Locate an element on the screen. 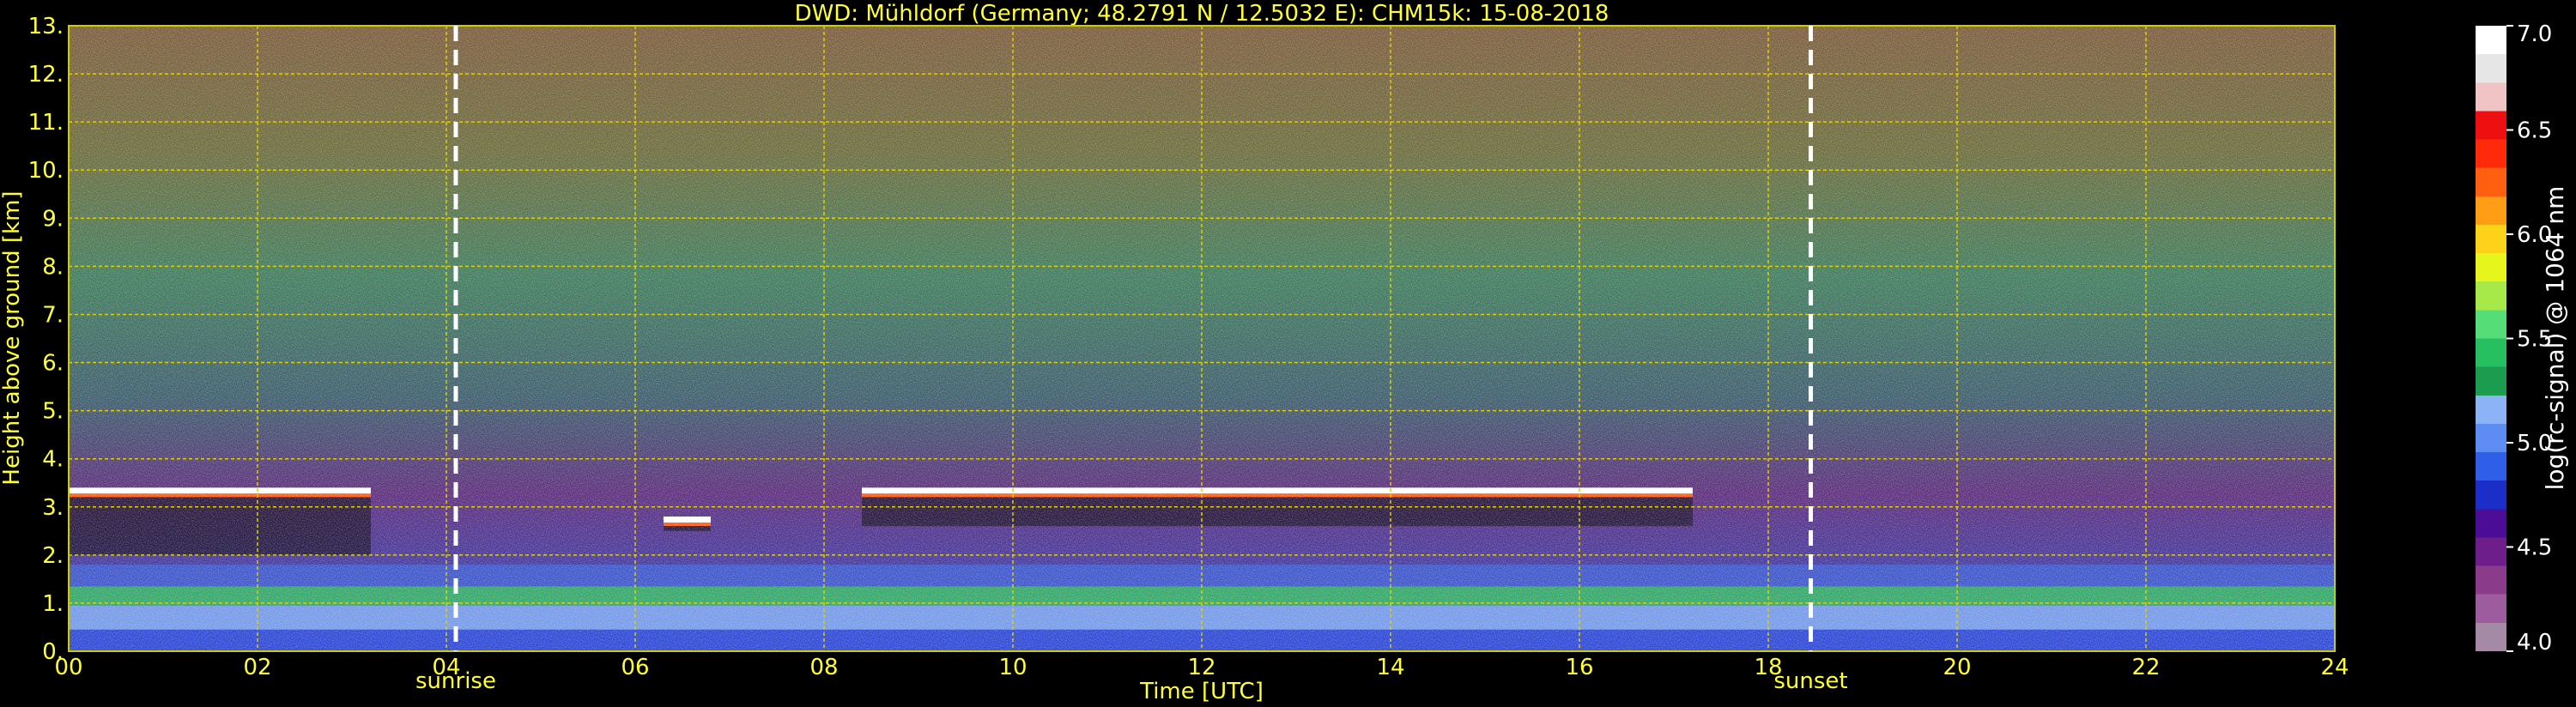 This screenshot has height=707, width=2576. x-tick-label: 20 is located at coordinates (1957, 667).